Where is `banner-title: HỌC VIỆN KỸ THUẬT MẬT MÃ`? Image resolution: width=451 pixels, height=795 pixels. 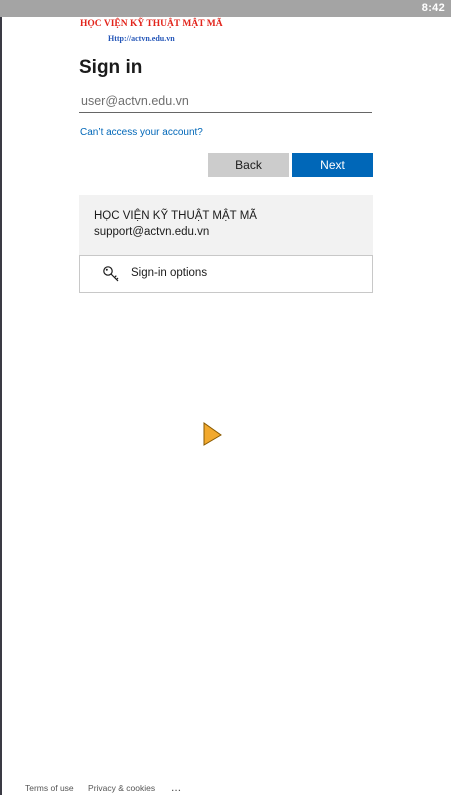
banner-title: HỌC VIỆN KỸ THUẬT MẬT MÃ is located at coordinates (151, 24).